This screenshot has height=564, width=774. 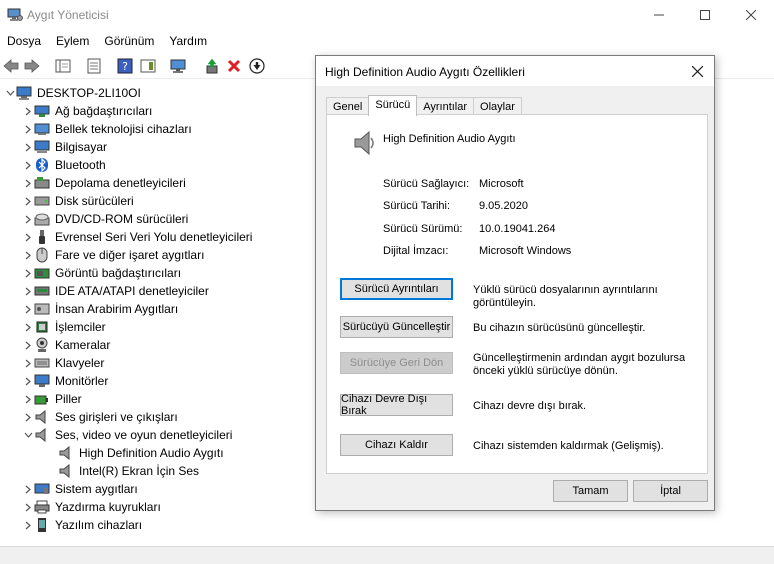 What do you see at coordinates (705, 15) in the screenshot?
I see `maximize-button` at bounding box center [705, 15].